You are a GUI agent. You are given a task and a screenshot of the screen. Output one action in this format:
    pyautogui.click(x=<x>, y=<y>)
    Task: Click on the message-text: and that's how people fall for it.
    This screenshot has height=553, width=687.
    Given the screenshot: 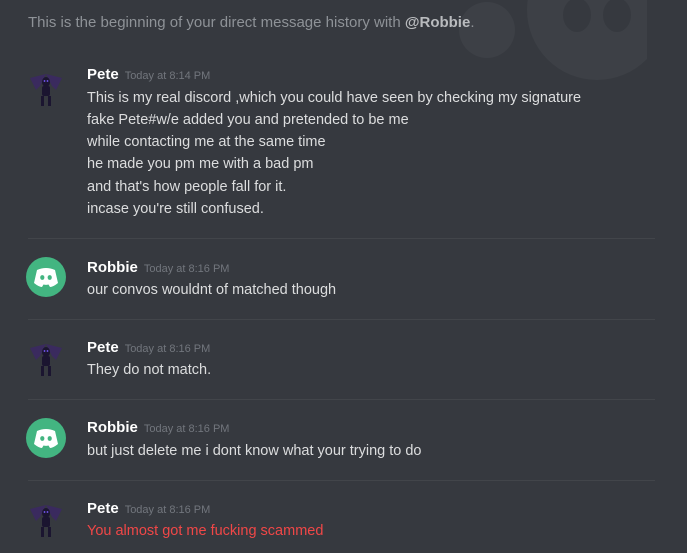 What is the action you would take?
    pyautogui.click(x=187, y=187)
    